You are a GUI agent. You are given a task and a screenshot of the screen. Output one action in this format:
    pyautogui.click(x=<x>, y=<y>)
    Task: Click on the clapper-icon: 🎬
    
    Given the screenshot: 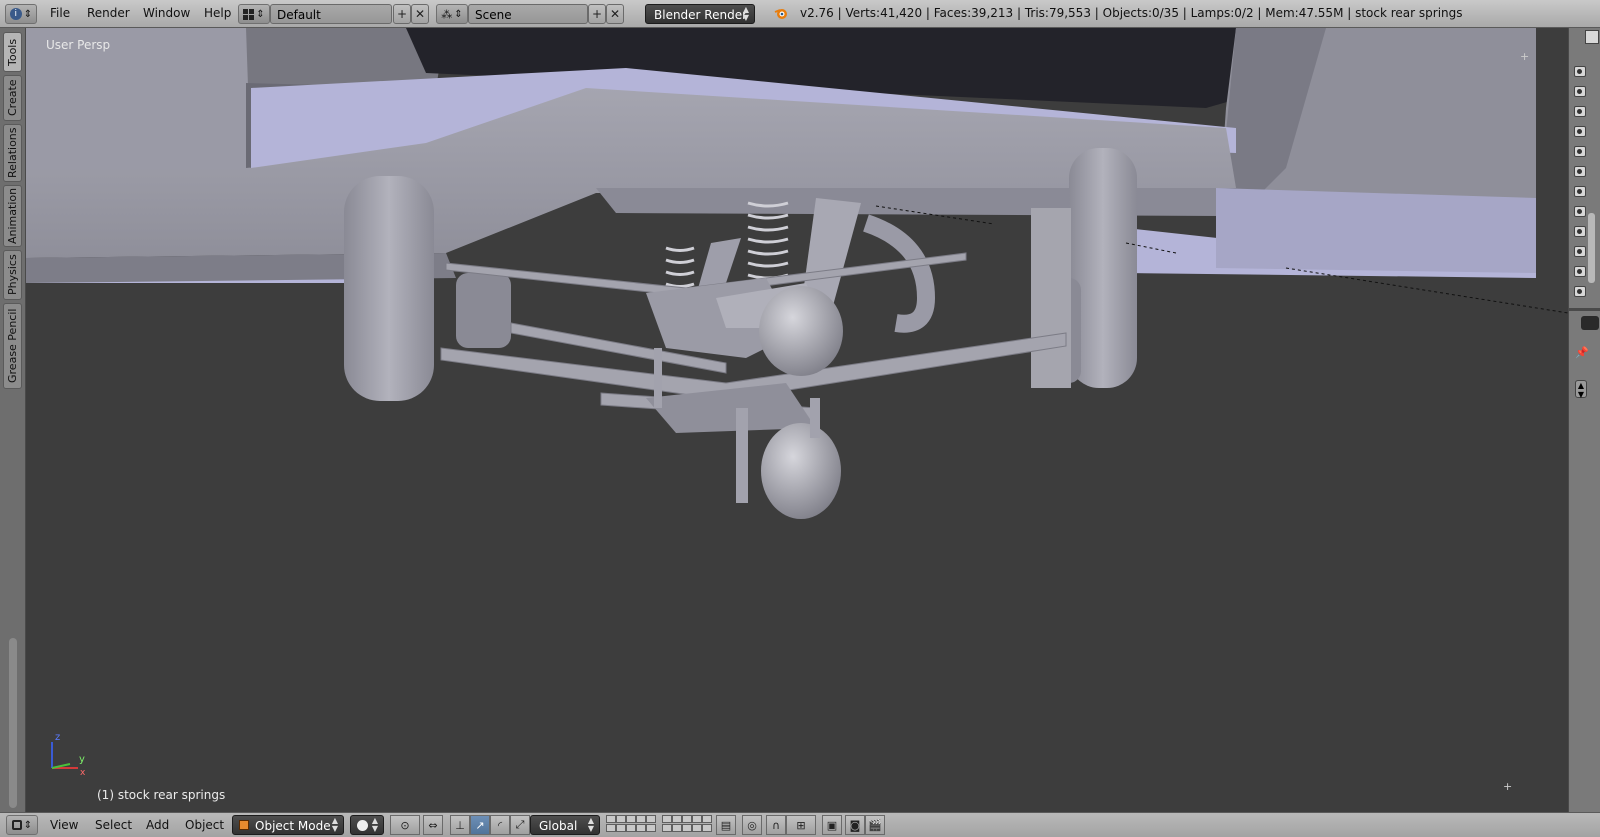 What is the action you would take?
    pyautogui.click(x=875, y=825)
    